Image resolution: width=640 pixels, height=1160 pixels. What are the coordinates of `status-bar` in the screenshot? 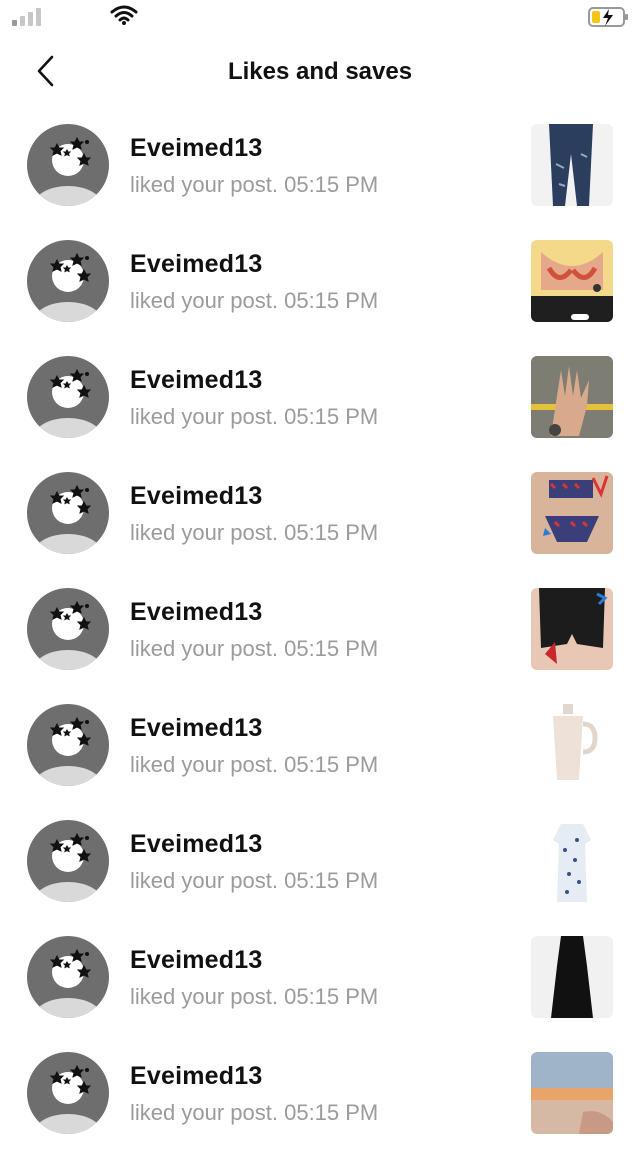 It's located at (320, 18).